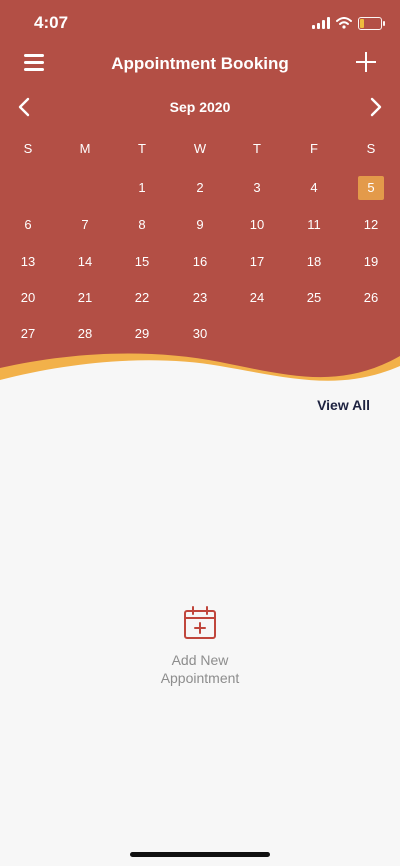 This screenshot has width=400, height=866. Describe the element at coordinates (51, 22) in the screenshot. I see `status-time: 4:07` at that location.